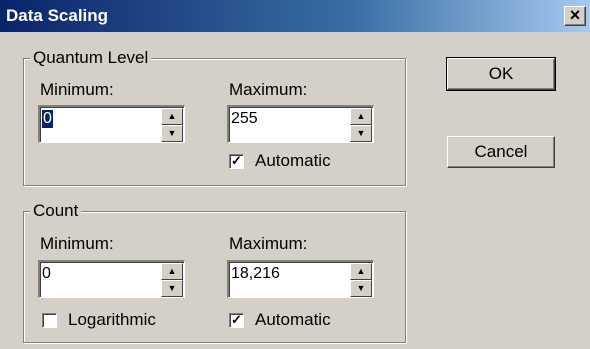 Image resolution: width=590 pixels, height=349 pixels. I want to click on count-legend: Count, so click(56, 211).